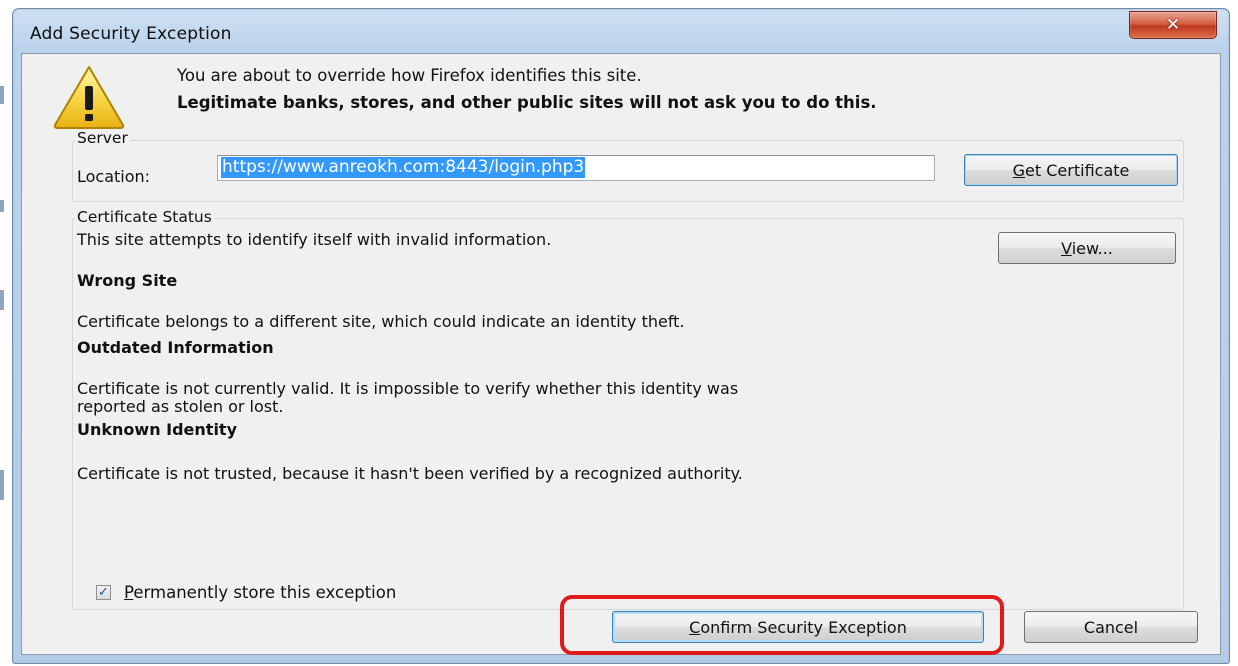 This screenshot has width=1238, height=666. Describe the element at coordinates (114, 176) in the screenshot. I see `location-label: Location:` at that location.